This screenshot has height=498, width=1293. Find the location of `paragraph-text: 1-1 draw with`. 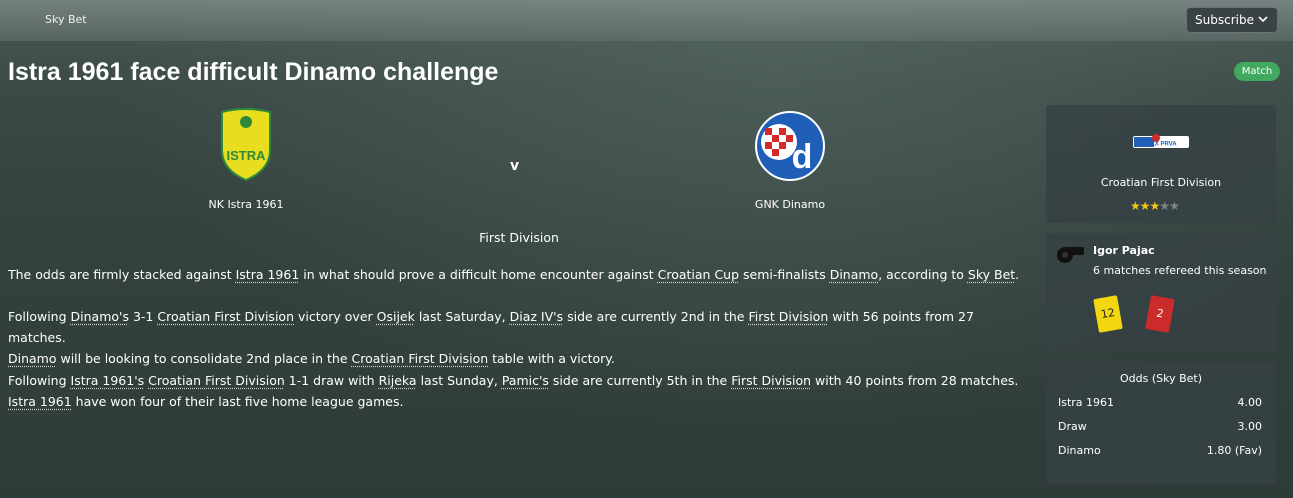

paragraph-text: 1-1 draw with is located at coordinates (331, 380).